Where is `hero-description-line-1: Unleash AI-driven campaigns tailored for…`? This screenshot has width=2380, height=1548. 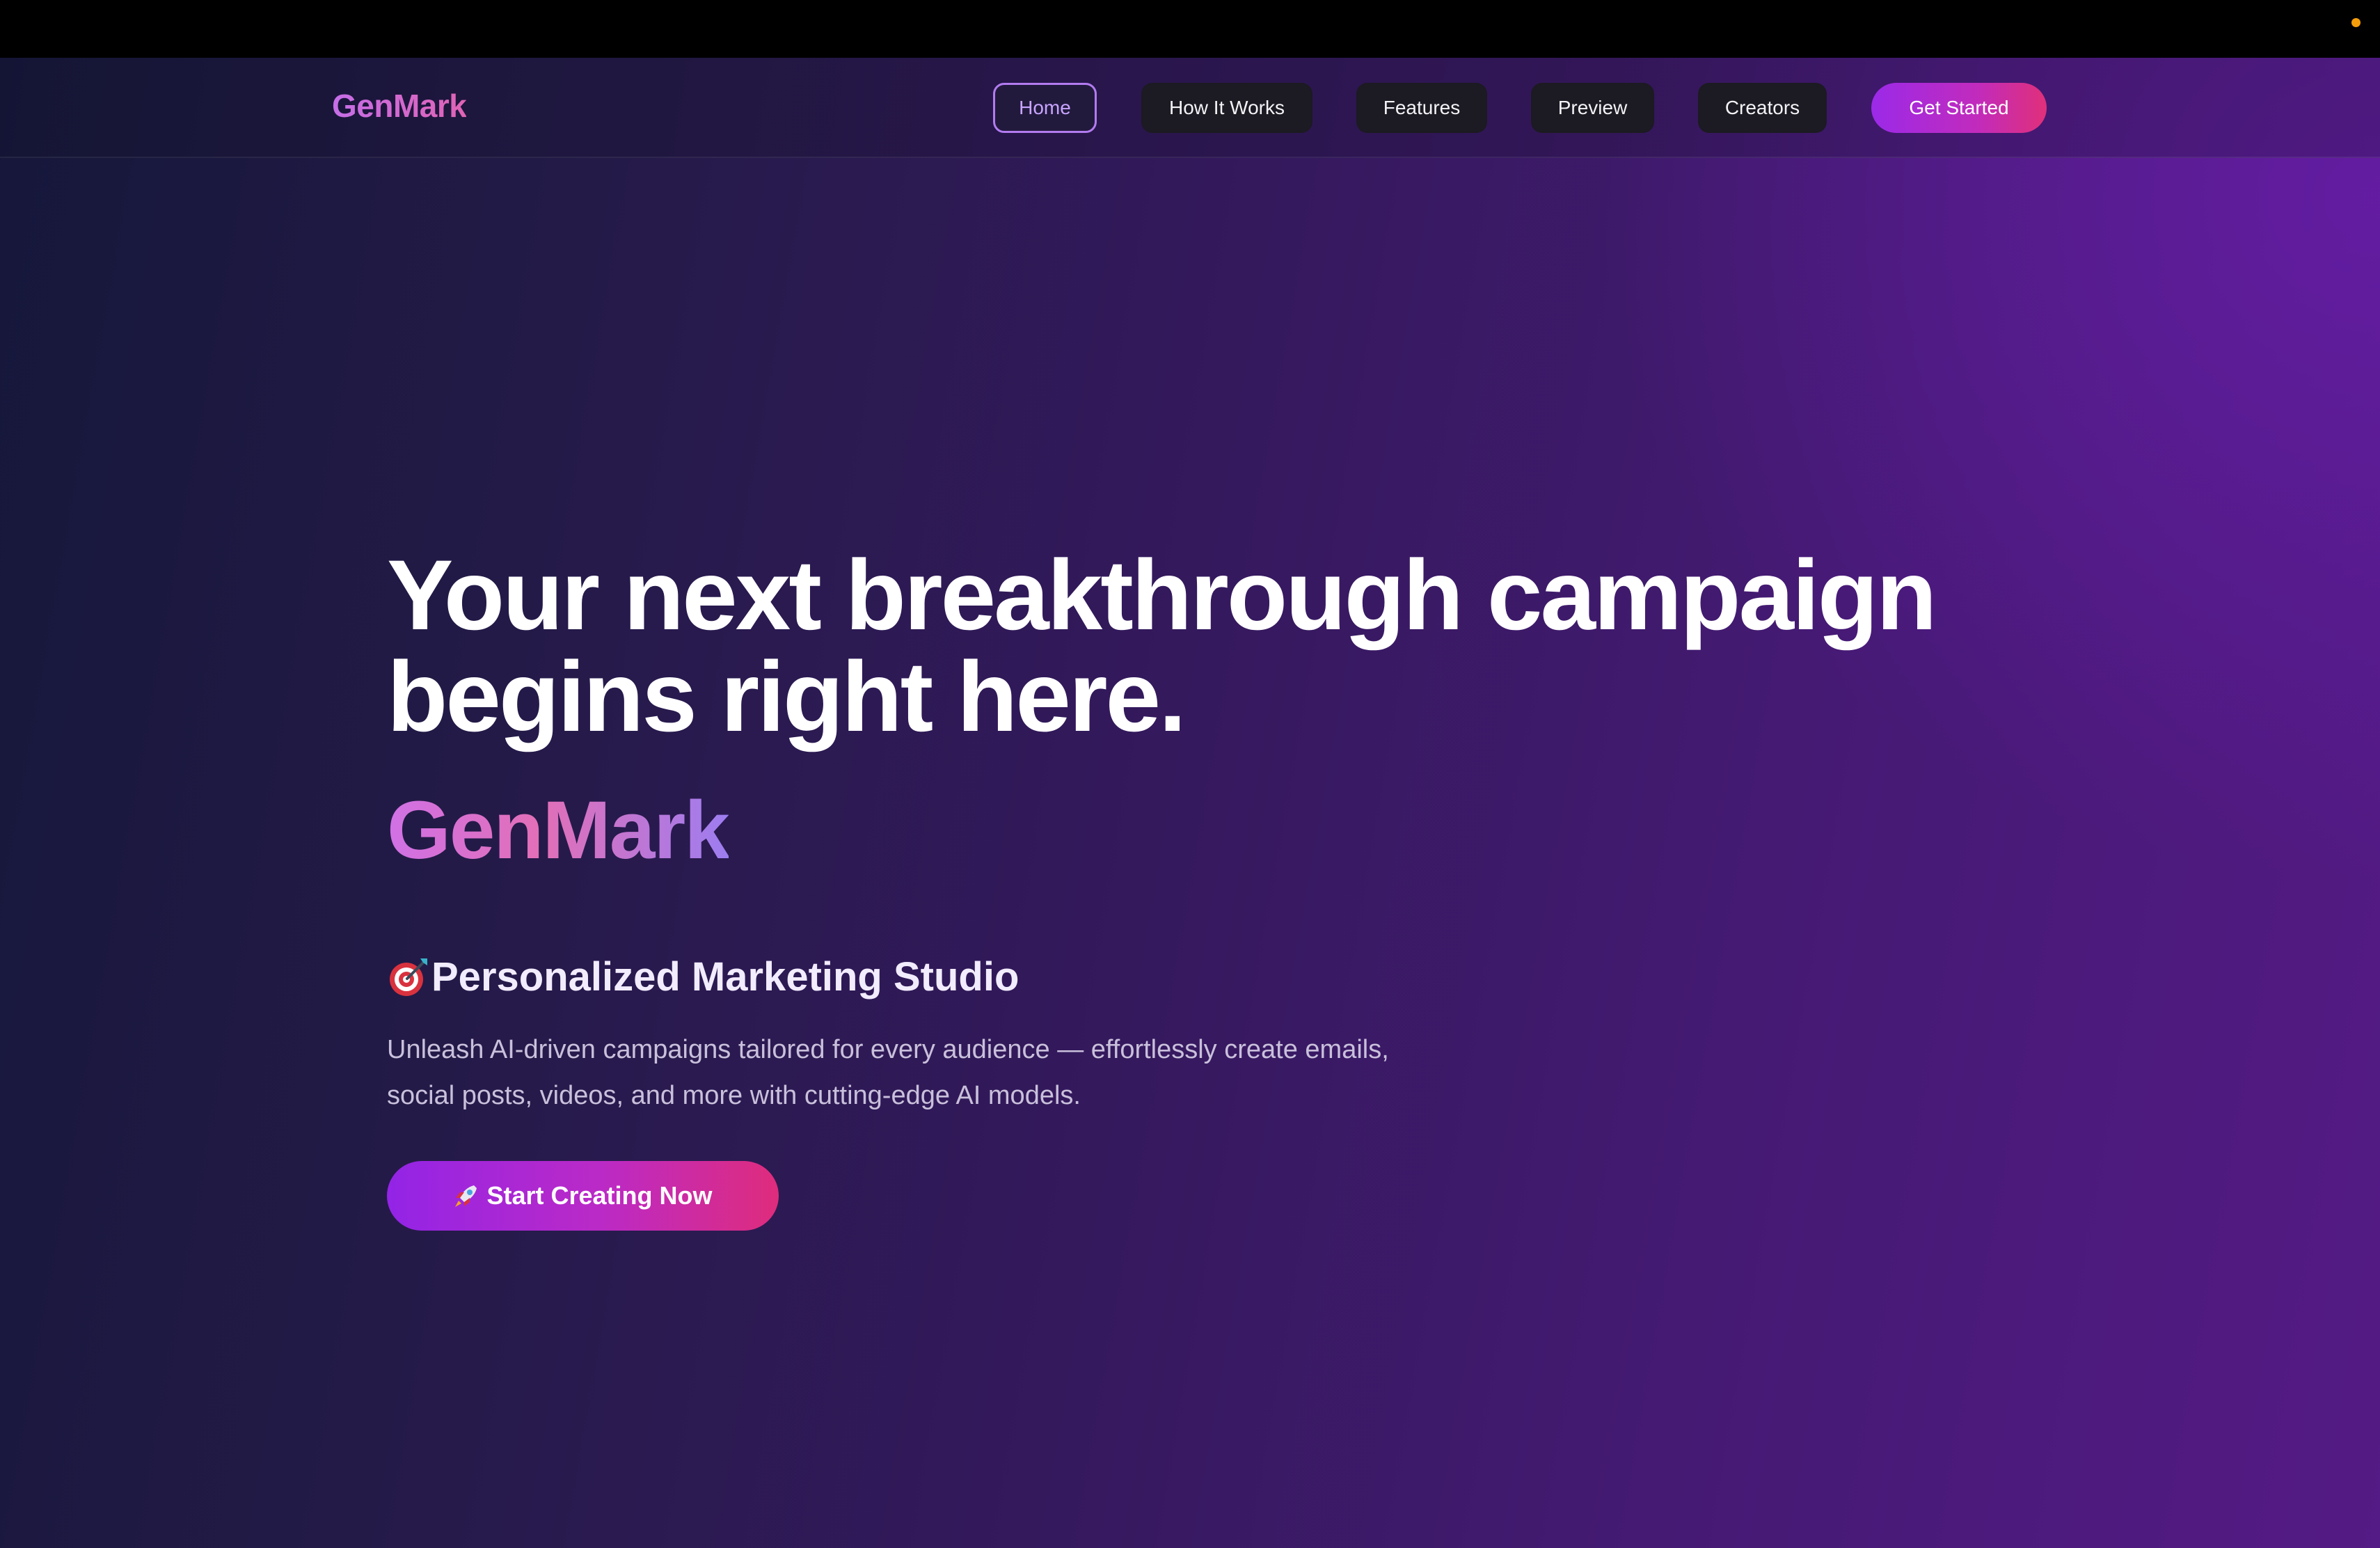
hero-description-line-1: Unleash AI-driven campaigns tailored for… is located at coordinates (888, 1049).